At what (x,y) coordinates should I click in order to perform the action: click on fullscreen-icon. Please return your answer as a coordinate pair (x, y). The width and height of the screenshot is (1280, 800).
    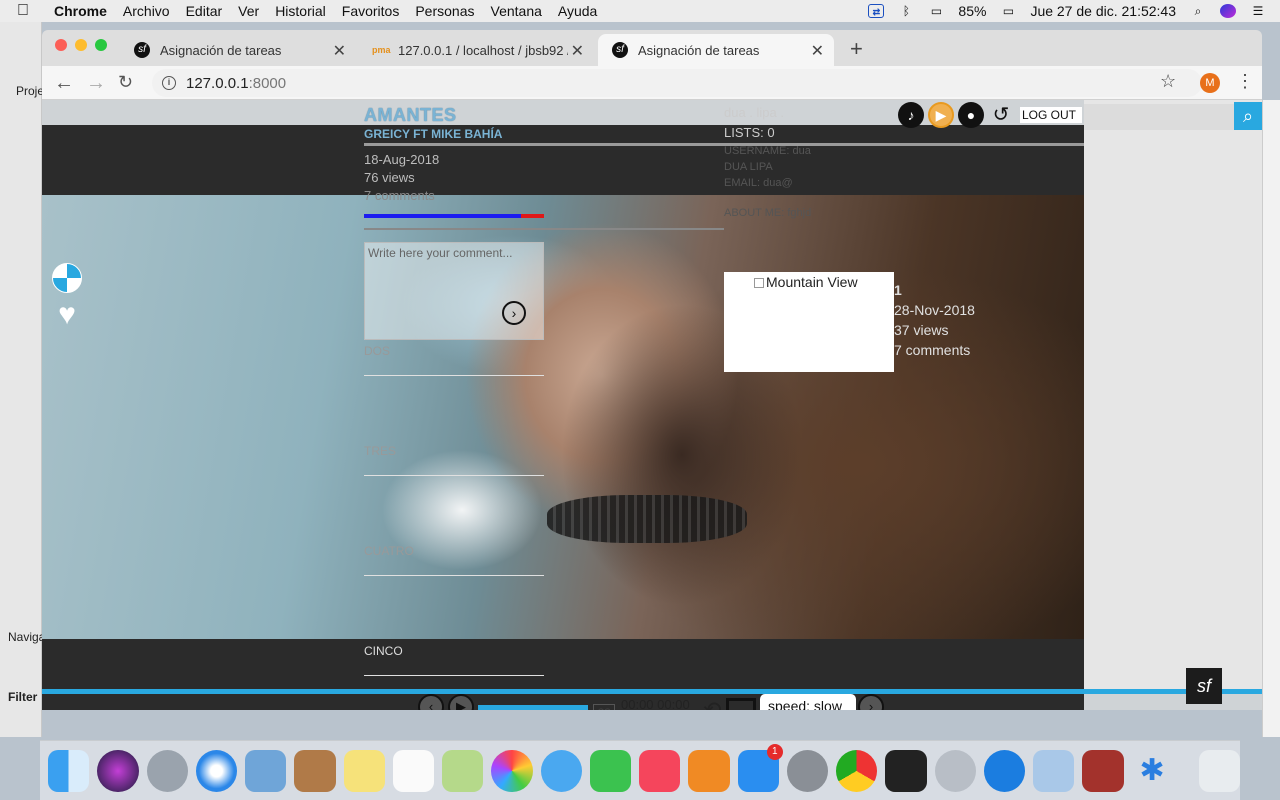
    Looking at the image, I should click on (741, 704).